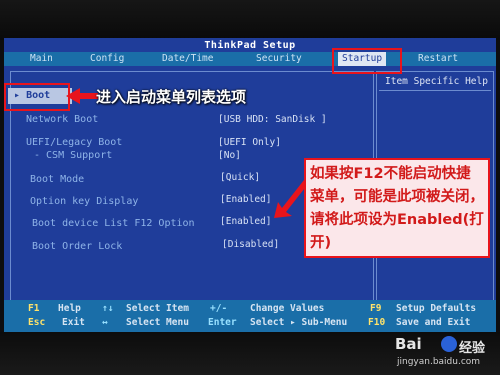  What do you see at coordinates (367, 61) in the screenshot?
I see `startup-tab-highlight` at bounding box center [367, 61].